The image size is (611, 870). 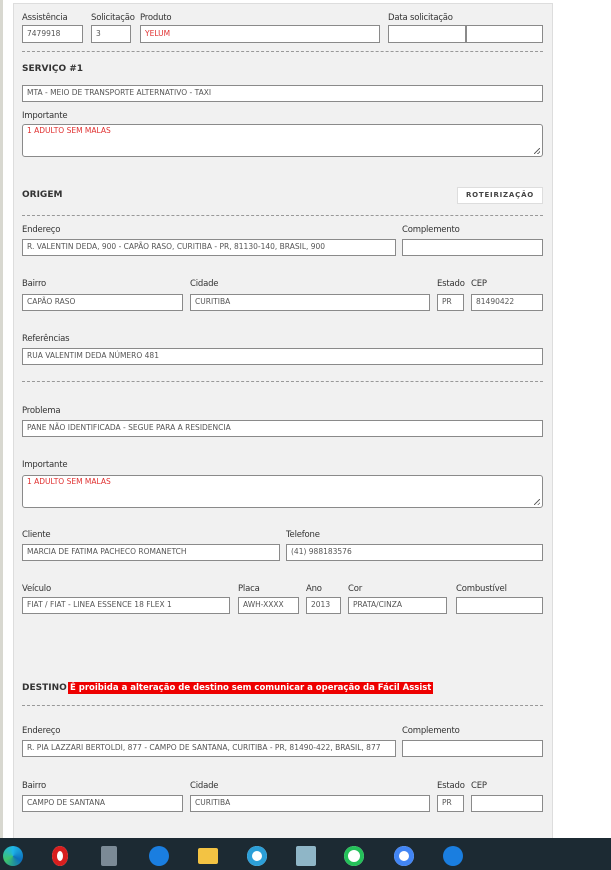 What do you see at coordinates (41, 230) in the screenshot?
I see `origem-endereco-label: Endereço` at bounding box center [41, 230].